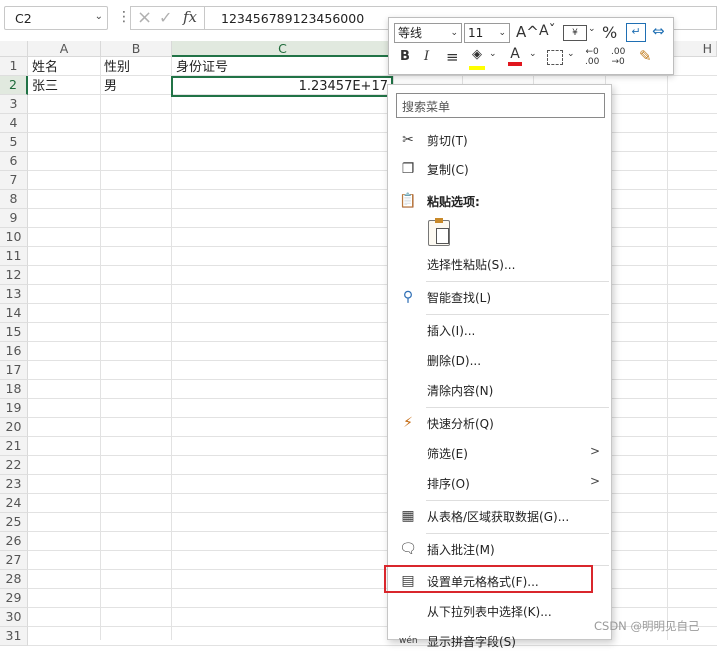  What do you see at coordinates (499, 423) in the screenshot?
I see `menu-item-quick-analysis: ⚡ 快速分析(Q)` at bounding box center [499, 423].